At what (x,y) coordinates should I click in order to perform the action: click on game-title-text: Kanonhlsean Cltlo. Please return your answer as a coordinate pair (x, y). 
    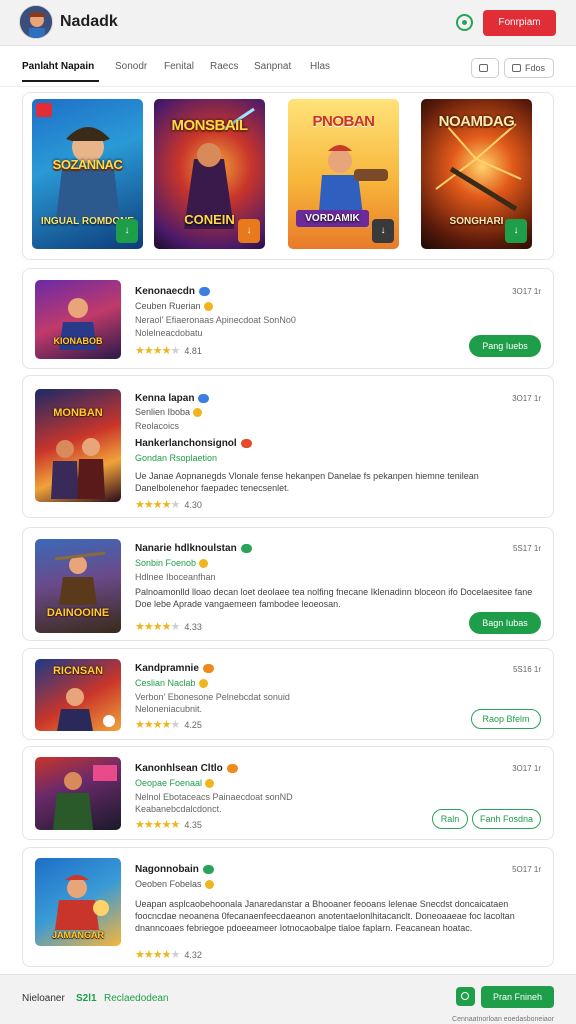
    Looking at the image, I should click on (179, 768).